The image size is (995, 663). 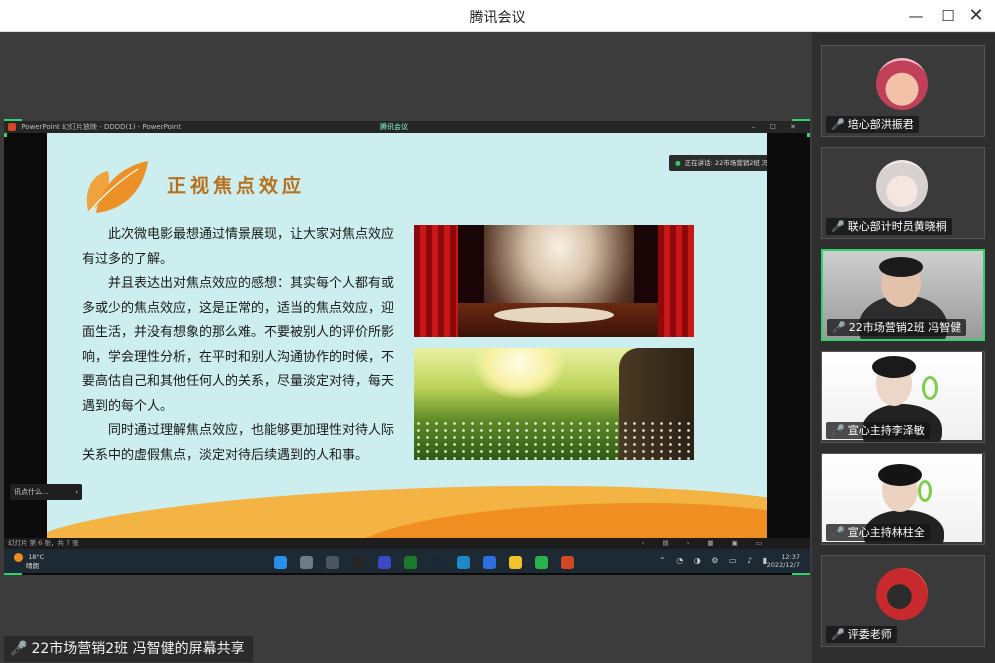 I want to click on share-caption-text: 22市场营销2班 冯智健的屏幕共享, so click(x=138, y=649).